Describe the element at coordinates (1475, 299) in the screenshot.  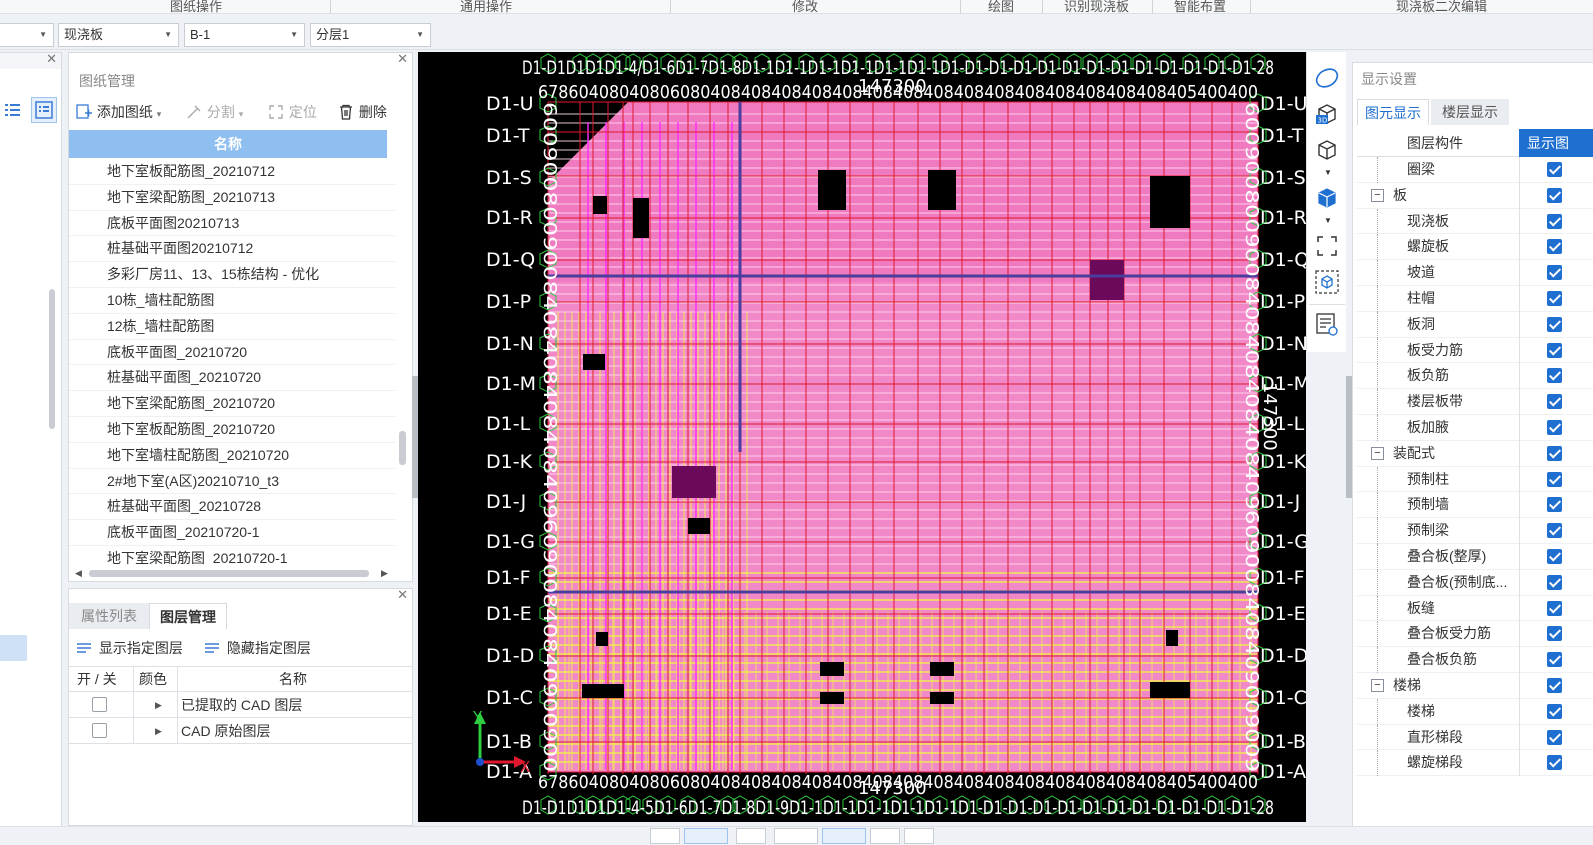
I see `tree-item-row: 柱帽` at that location.